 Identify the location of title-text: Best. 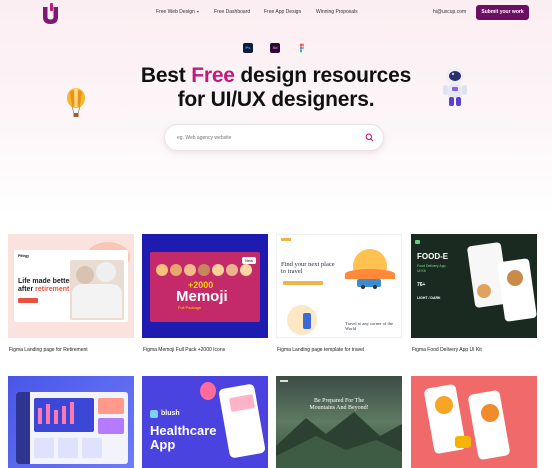
(166, 75).